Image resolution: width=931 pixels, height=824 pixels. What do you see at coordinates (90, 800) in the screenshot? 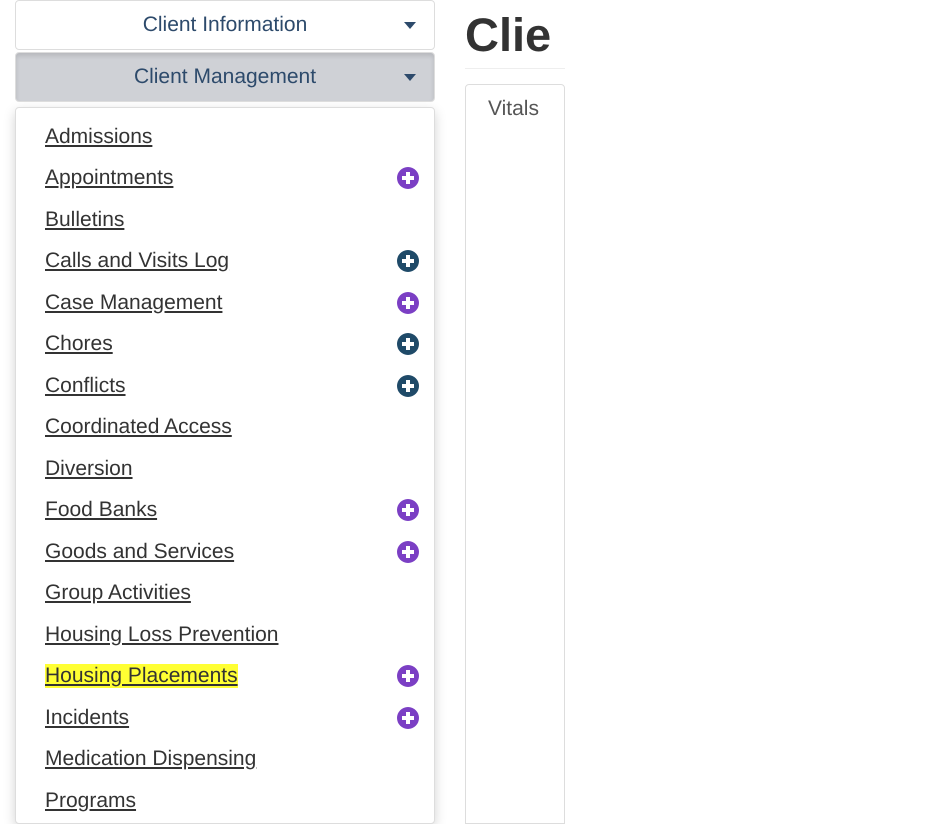
I see `menu-link: Programs` at bounding box center [90, 800].